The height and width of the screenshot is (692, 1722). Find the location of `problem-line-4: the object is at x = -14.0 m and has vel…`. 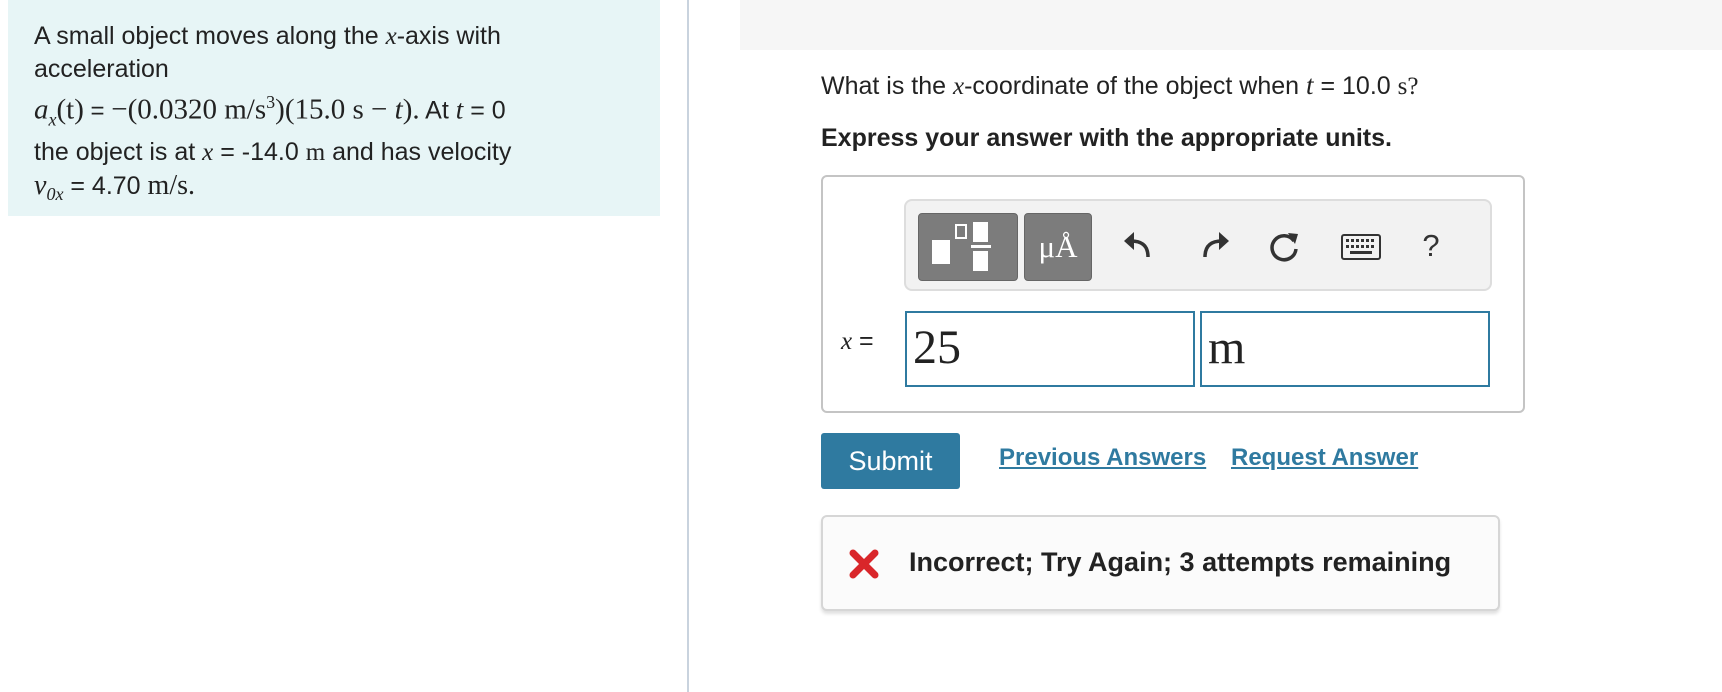

problem-line-4: the object is at x = -14.0 m and has vel… is located at coordinates (334, 152).